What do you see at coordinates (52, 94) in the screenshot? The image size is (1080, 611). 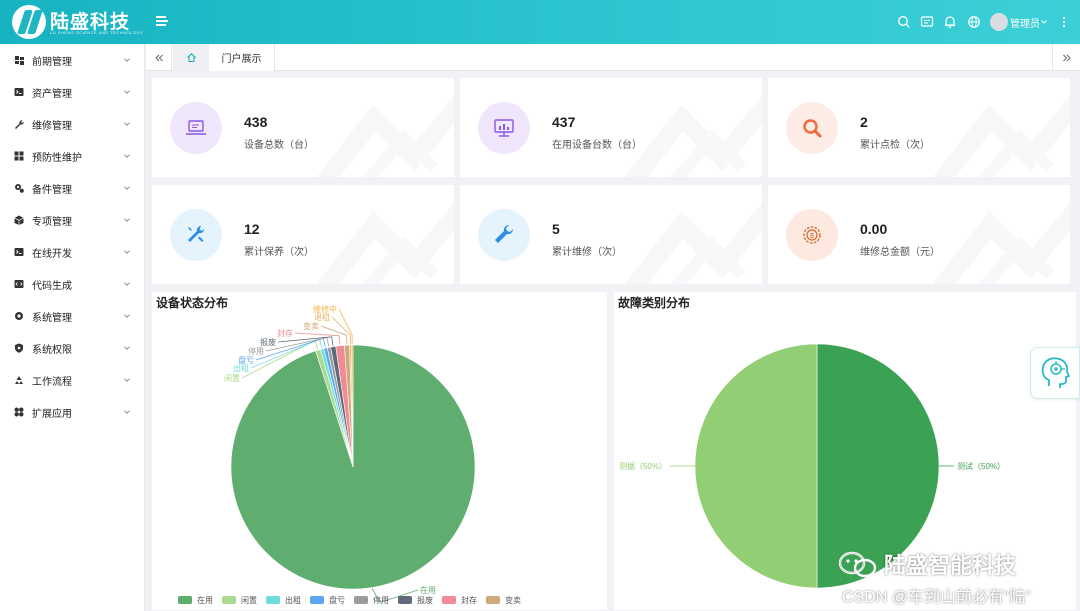 I see `sidebar-item-label: 资产管理` at bounding box center [52, 94].